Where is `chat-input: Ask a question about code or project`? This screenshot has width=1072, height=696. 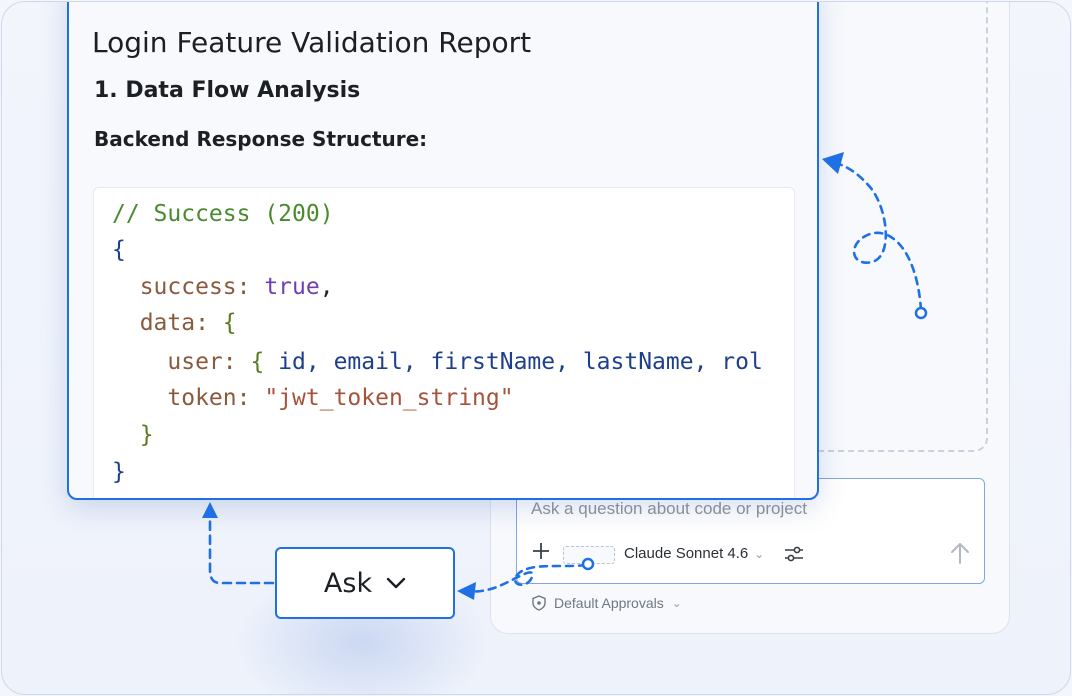 chat-input: Ask a question about code or project is located at coordinates (669, 509).